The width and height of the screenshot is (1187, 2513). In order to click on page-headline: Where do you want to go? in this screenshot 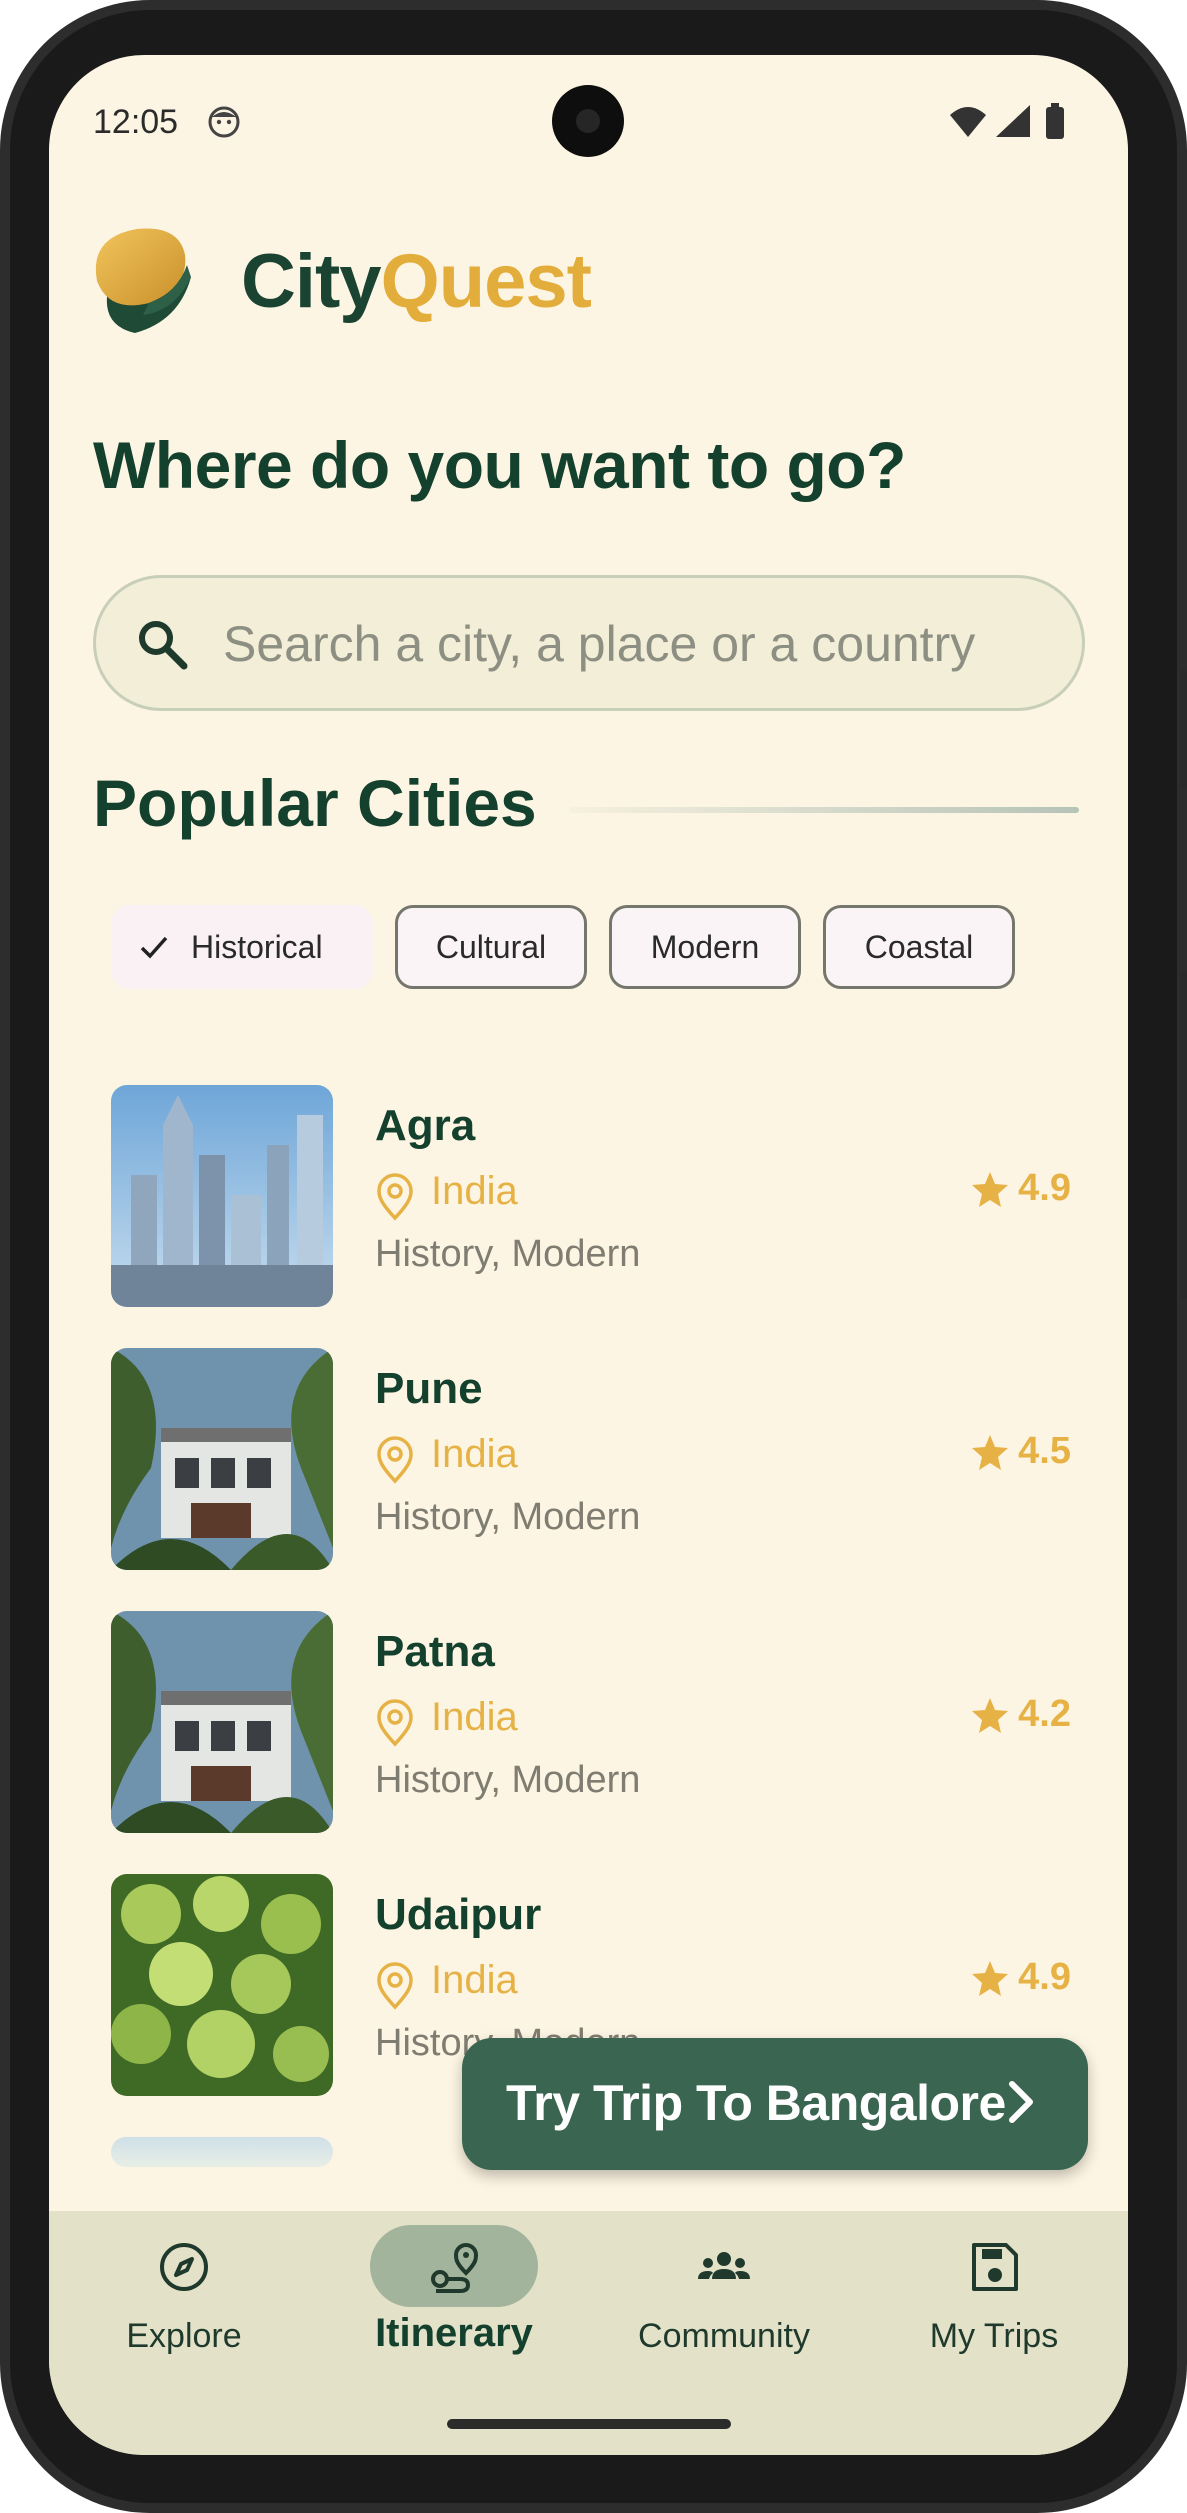, I will do `click(499, 465)`.